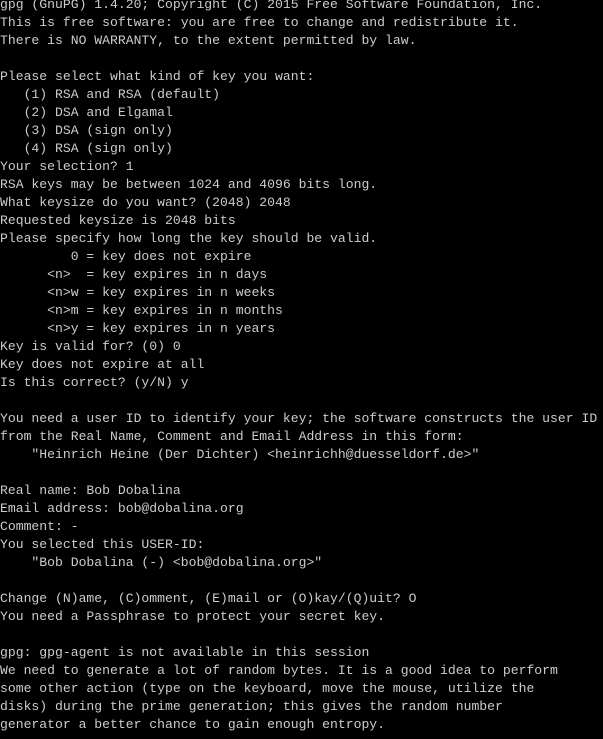 The width and height of the screenshot is (603, 739). What do you see at coordinates (94, 382) in the screenshot?
I see `terminal-line: Is this correct? (y/N) y` at bounding box center [94, 382].